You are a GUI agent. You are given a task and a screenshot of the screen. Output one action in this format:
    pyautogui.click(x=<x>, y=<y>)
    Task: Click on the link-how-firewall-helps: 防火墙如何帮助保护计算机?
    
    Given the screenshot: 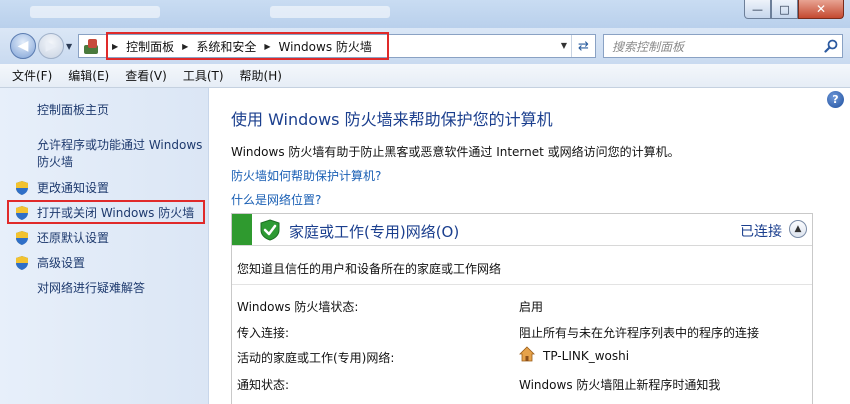 What is the action you would take?
    pyautogui.click(x=306, y=175)
    